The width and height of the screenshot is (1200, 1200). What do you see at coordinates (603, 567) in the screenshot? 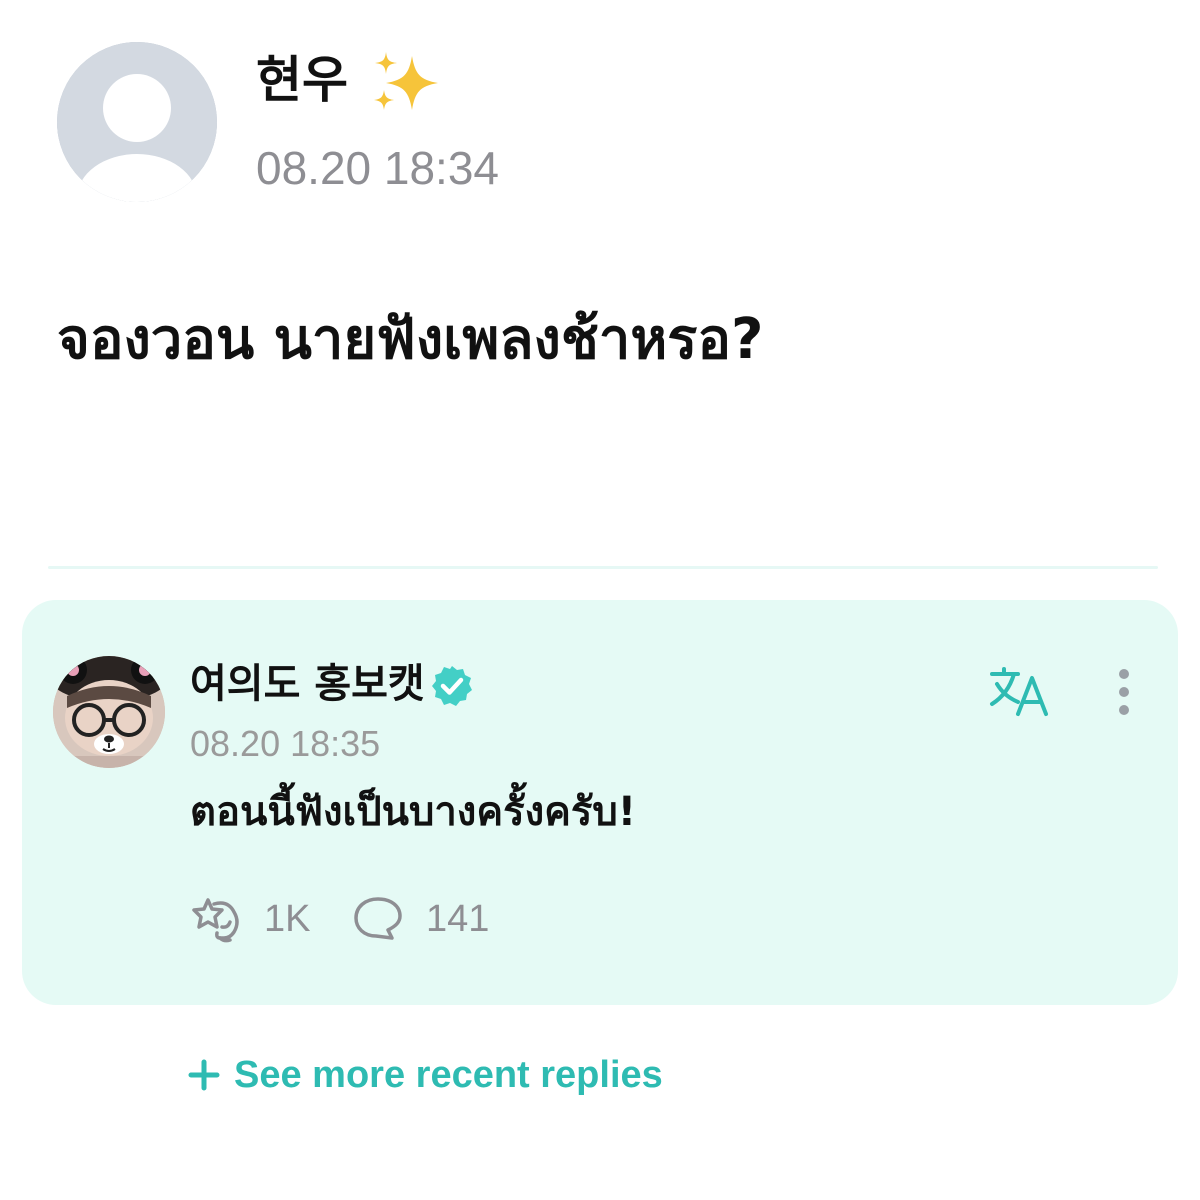
I see `divider` at bounding box center [603, 567].